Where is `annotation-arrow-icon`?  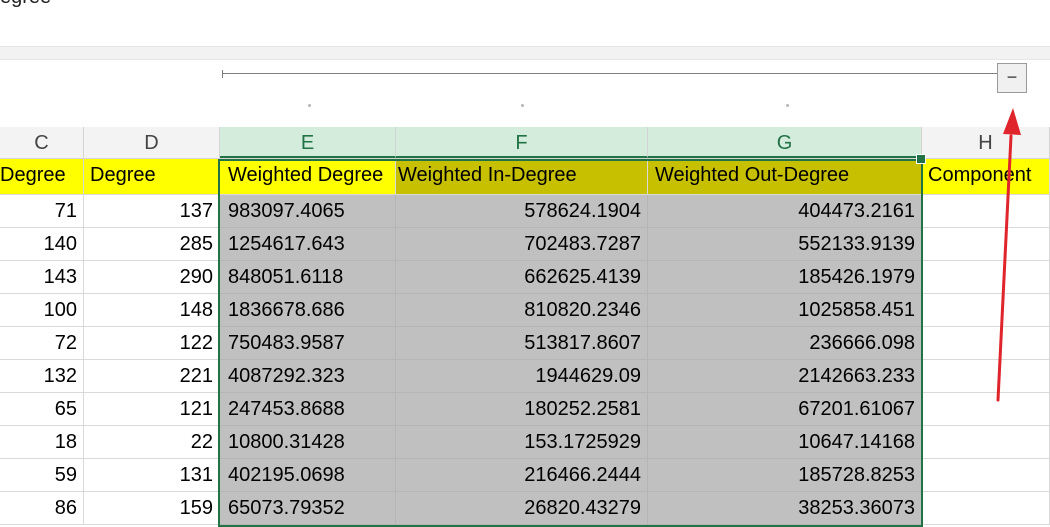 annotation-arrow-icon is located at coordinates (1008, 255).